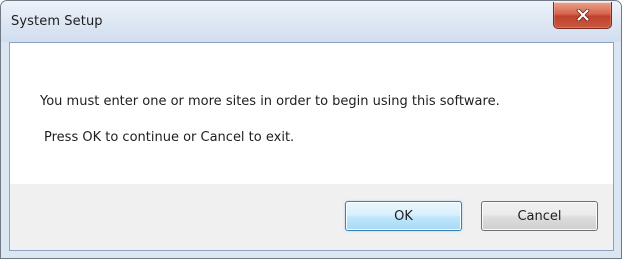  I want to click on ok-button: OK, so click(403, 216).